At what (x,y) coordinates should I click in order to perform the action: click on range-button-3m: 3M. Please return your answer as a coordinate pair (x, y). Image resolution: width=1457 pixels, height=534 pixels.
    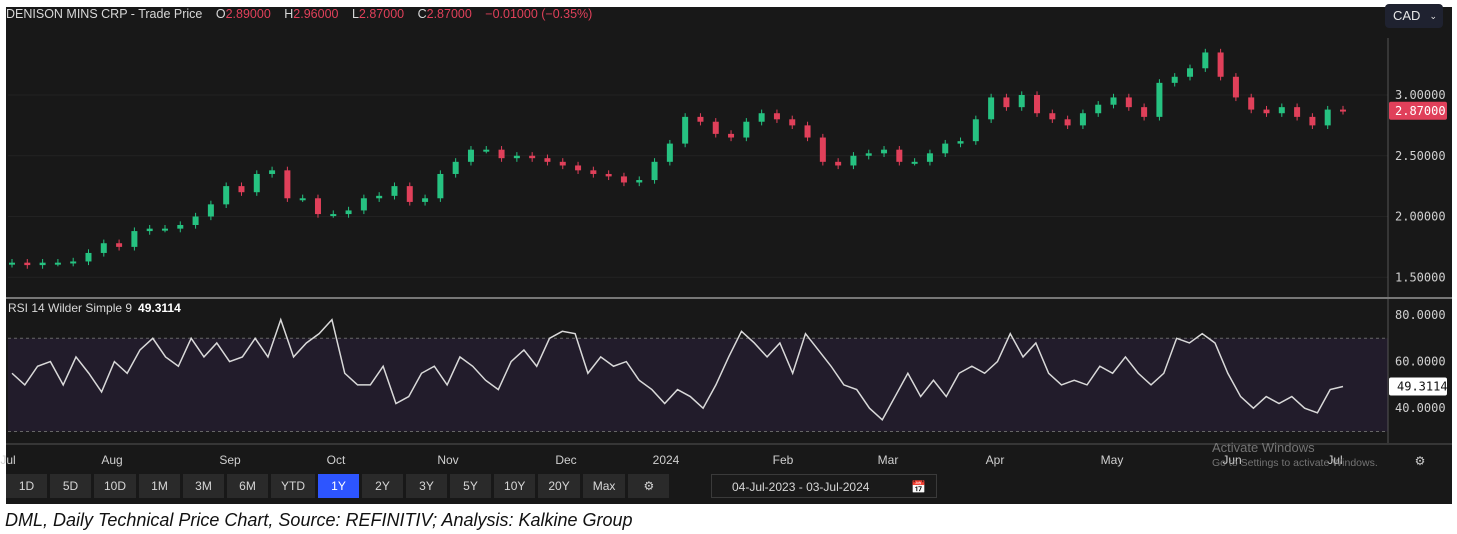
    Looking at the image, I should click on (204, 486).